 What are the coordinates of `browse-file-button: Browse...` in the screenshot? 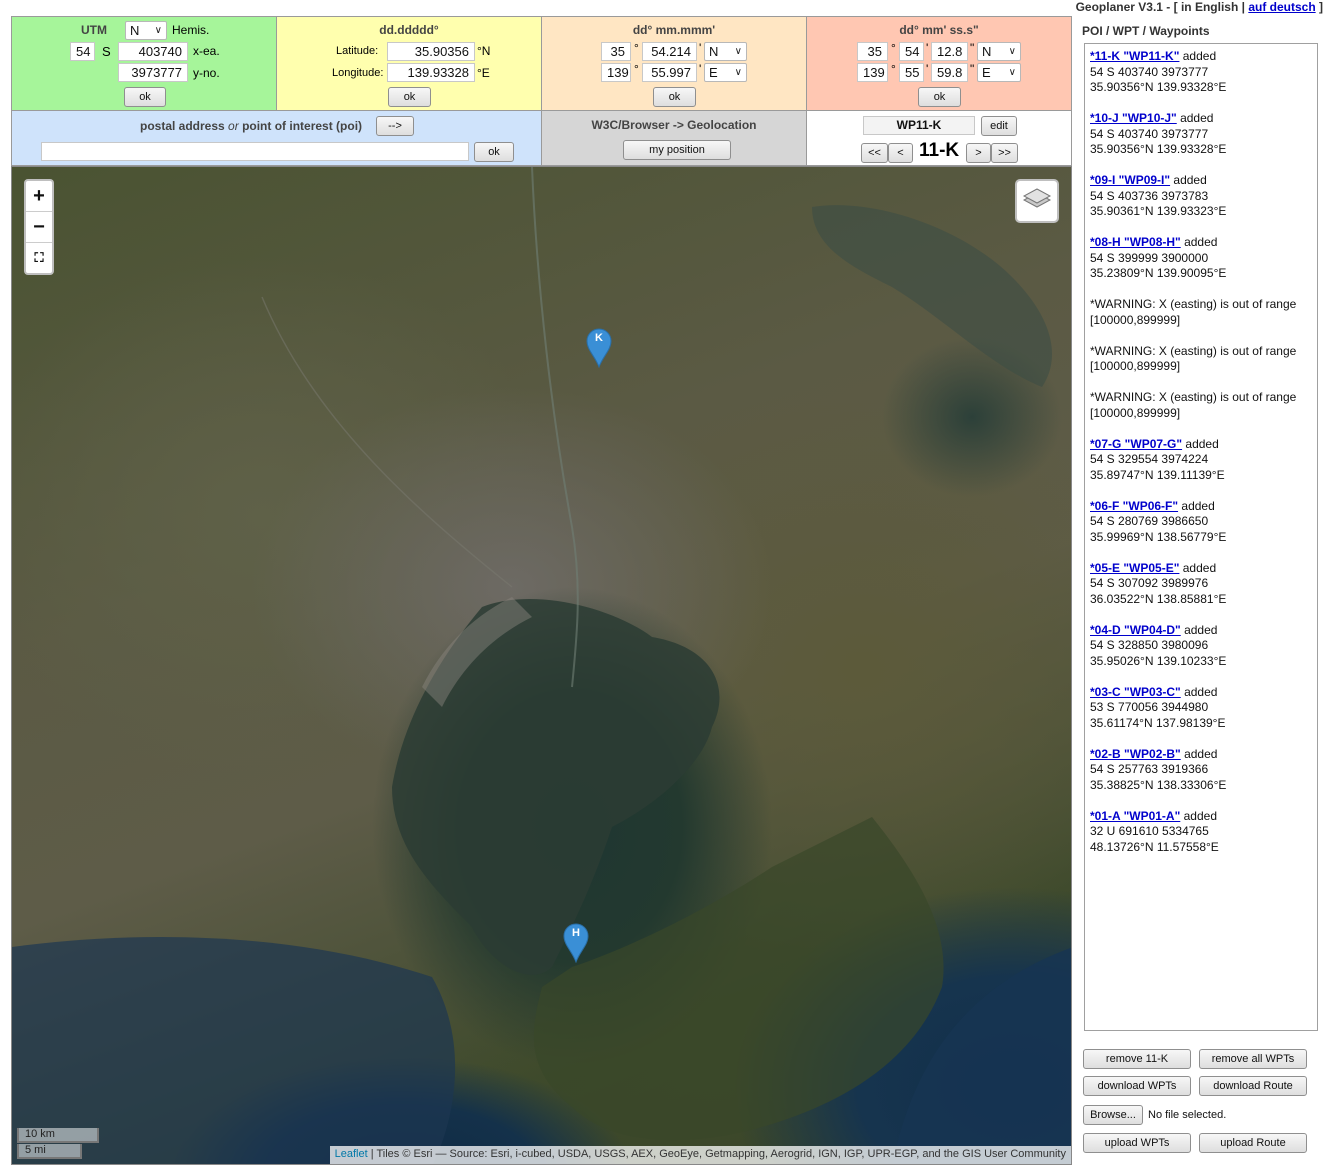 It's located at (1113, 1115).